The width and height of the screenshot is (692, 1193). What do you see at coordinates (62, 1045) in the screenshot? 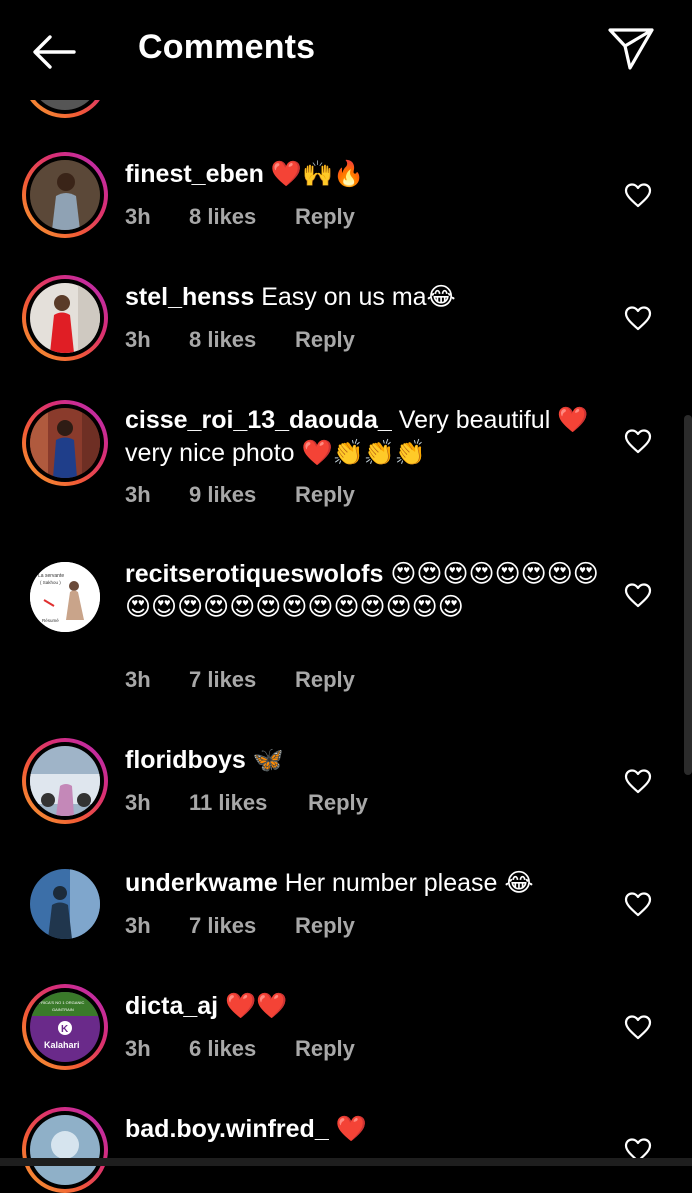
I see `avatar-caption: Kalahari` at bounding box center [62, 1045].